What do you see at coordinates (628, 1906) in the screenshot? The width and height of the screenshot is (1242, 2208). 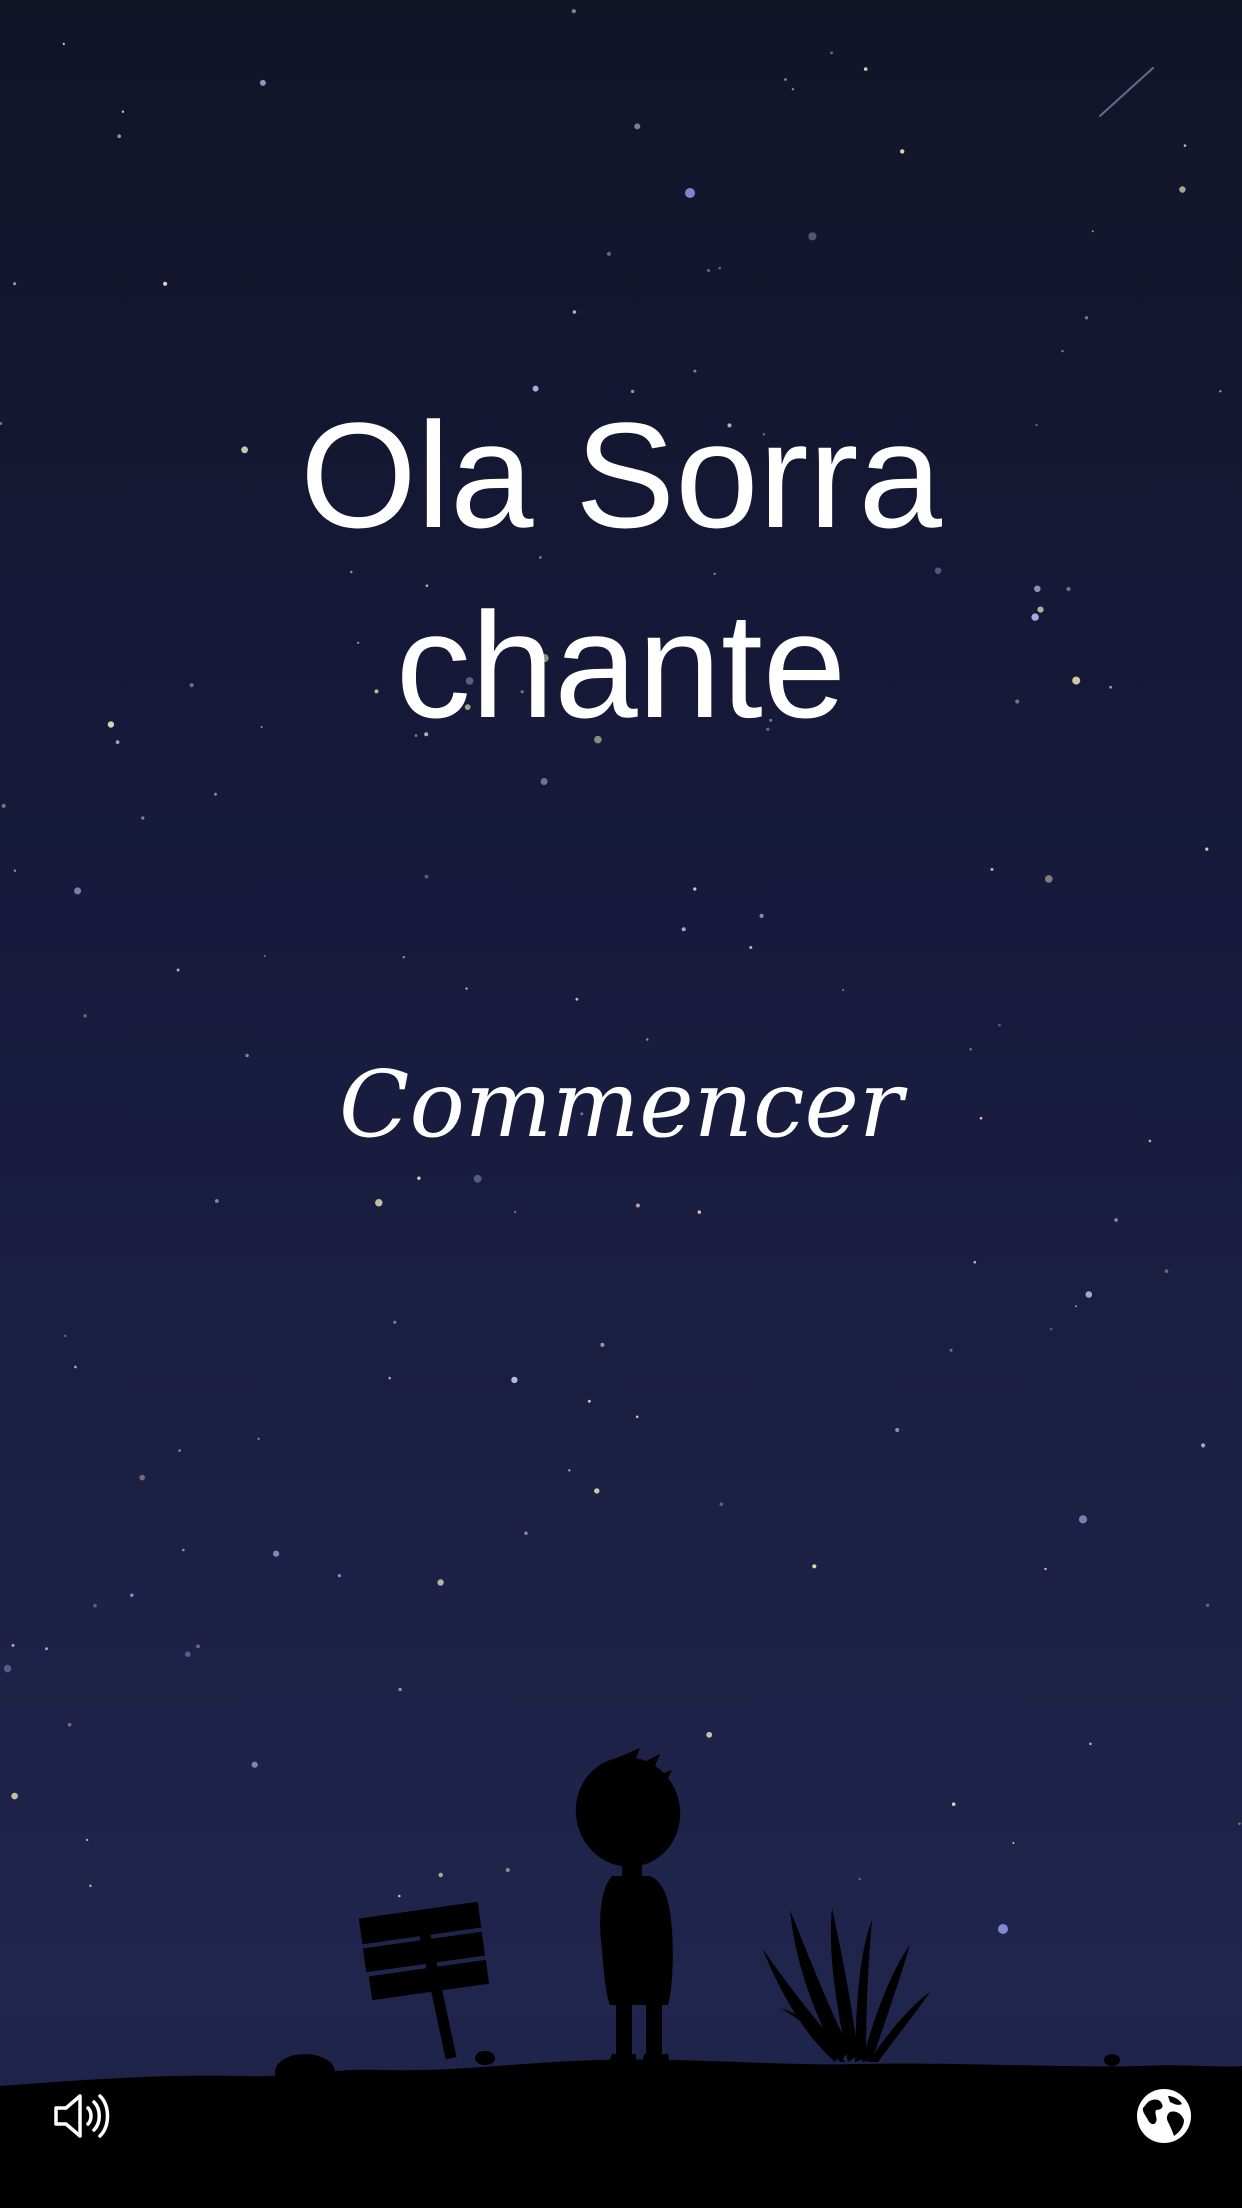 I see `boy-silhouette` at bounding box center [628, 1906].